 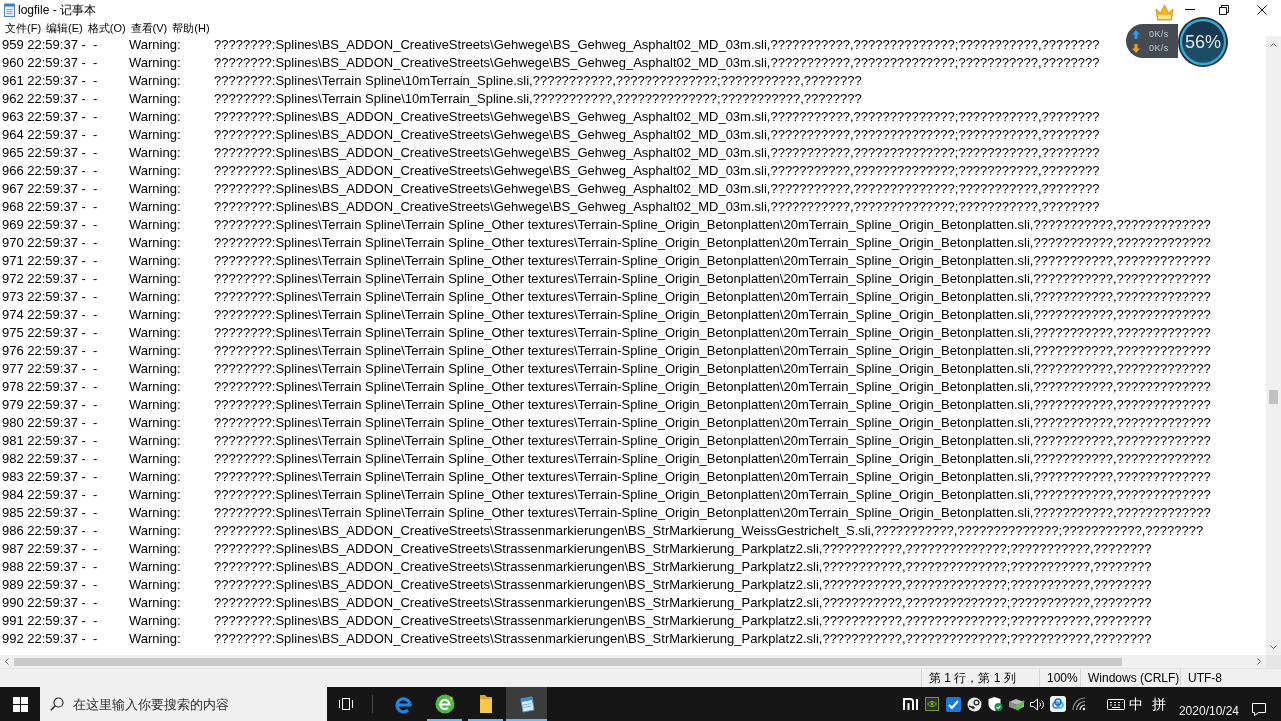 I want to click on download-arrow-icon, so click(x=1136, y=48).